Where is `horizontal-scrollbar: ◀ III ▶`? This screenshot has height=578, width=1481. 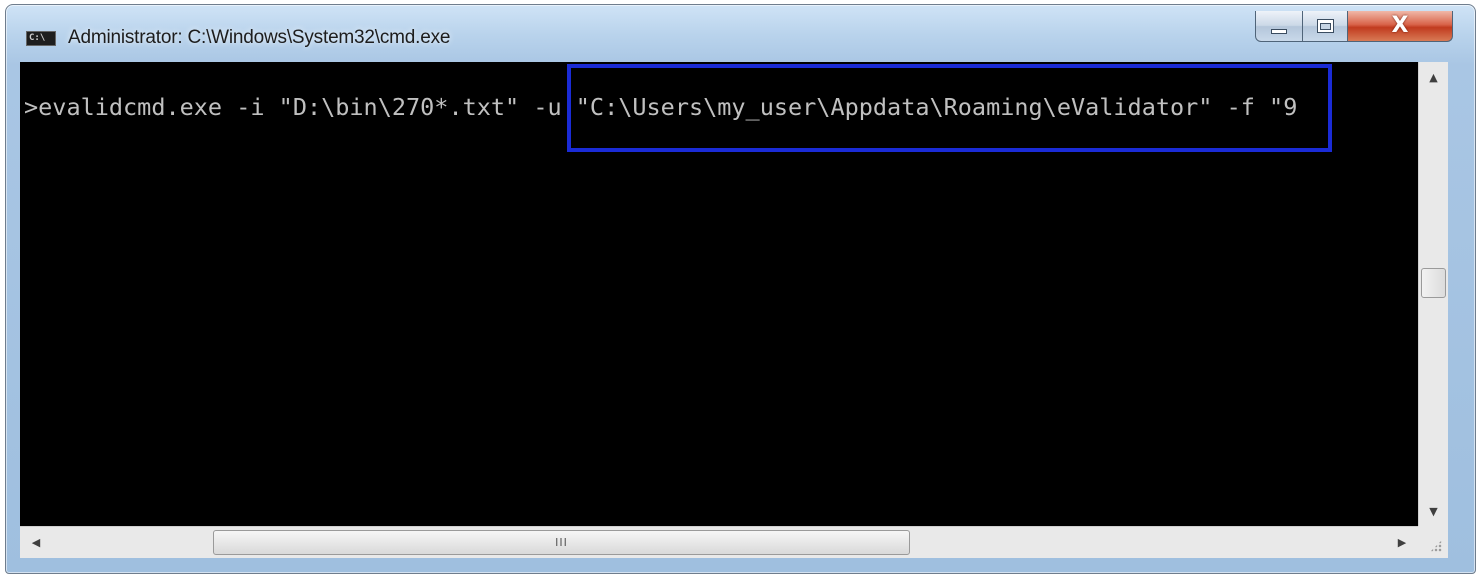 horizontal-scrollbar: ◀ III ▶ is located at coordinates (719, 542).